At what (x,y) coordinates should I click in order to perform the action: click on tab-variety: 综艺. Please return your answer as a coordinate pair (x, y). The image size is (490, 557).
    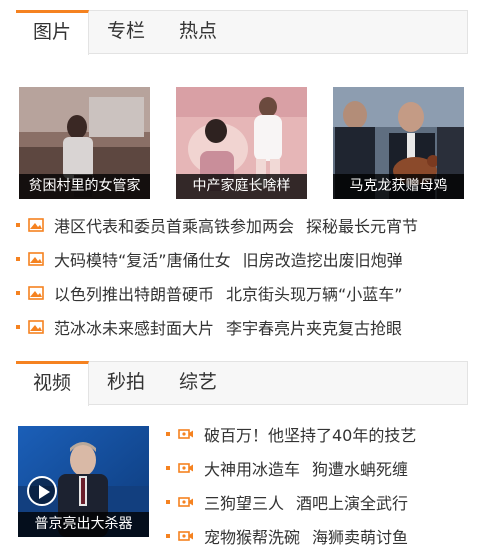
    Looking at the image, I should click on (198, 383).